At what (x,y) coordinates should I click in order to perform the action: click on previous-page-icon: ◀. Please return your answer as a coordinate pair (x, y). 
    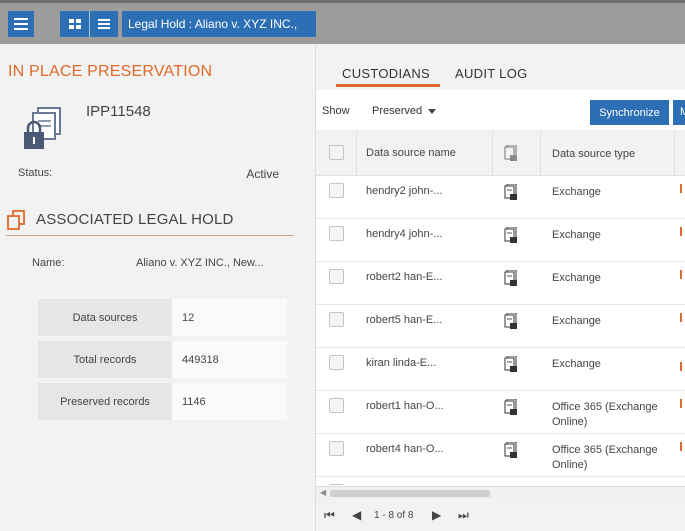
    Looking at the image, I should click on (356, 515).